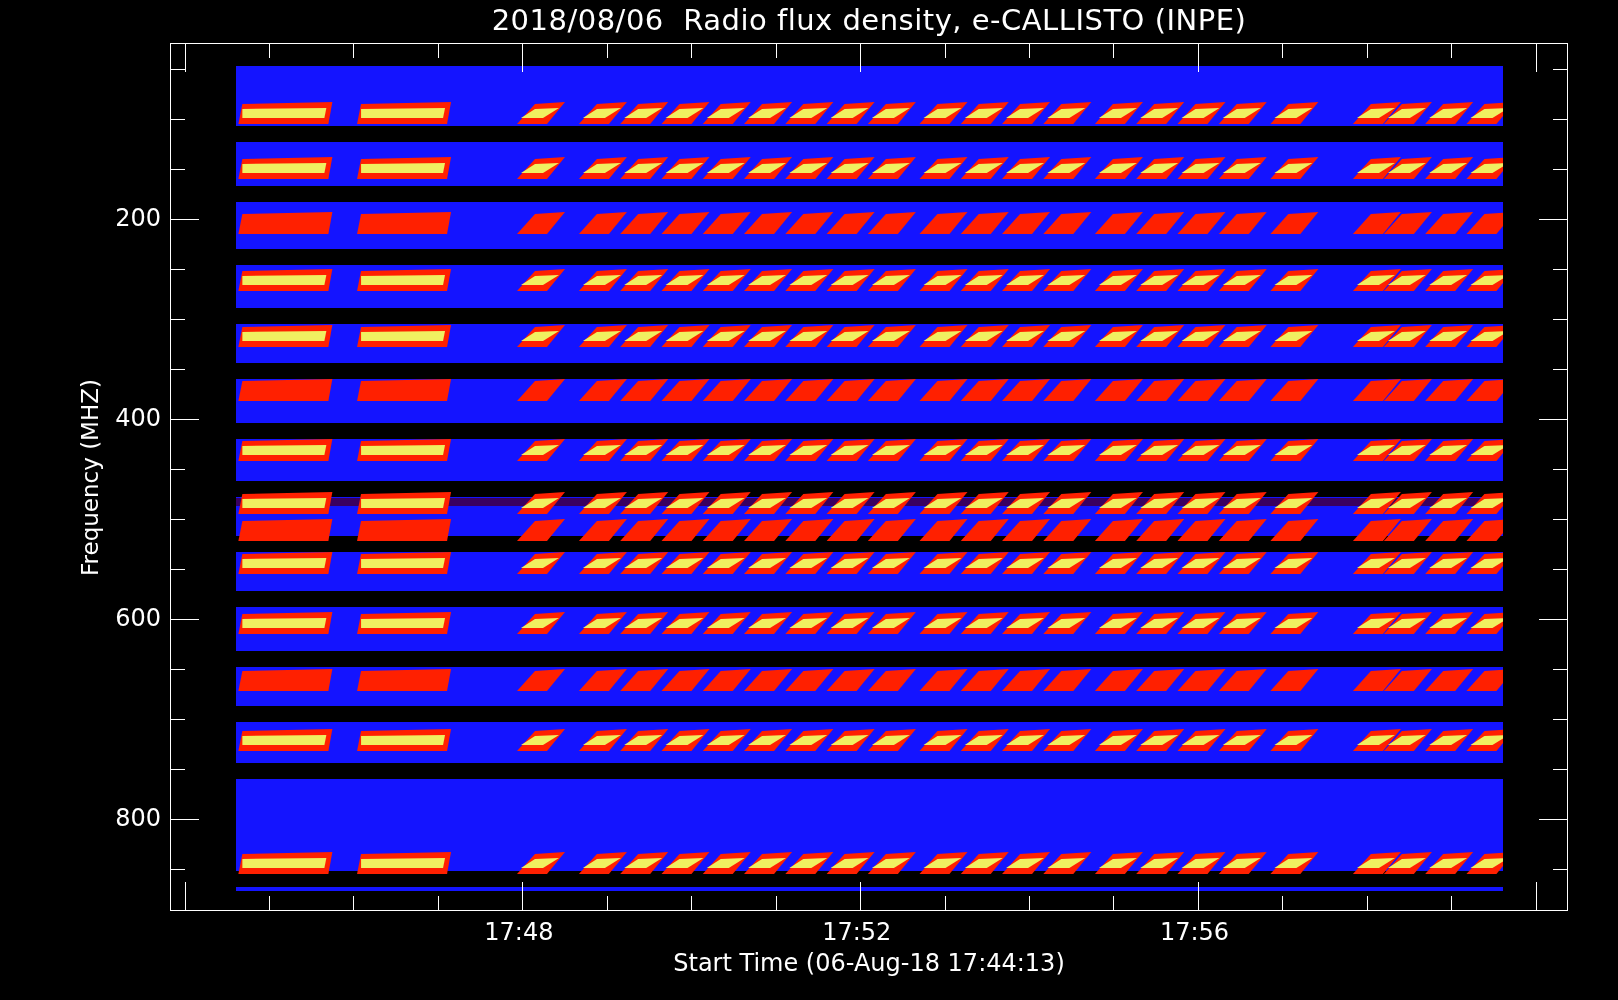  Describe the element at coordinates (857, 932) in the screenshot. I see `x-tick-label: 17:52` at that location.